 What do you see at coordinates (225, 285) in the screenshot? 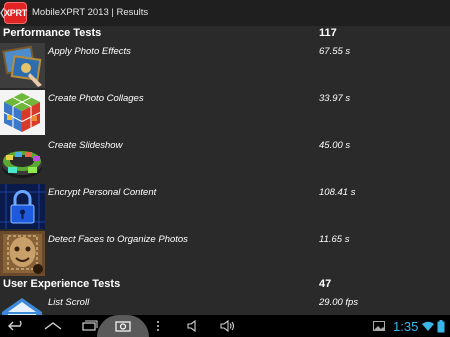
I see `user-experience-section-header: User Experience Tests 47` at bounding box center [225, 285].